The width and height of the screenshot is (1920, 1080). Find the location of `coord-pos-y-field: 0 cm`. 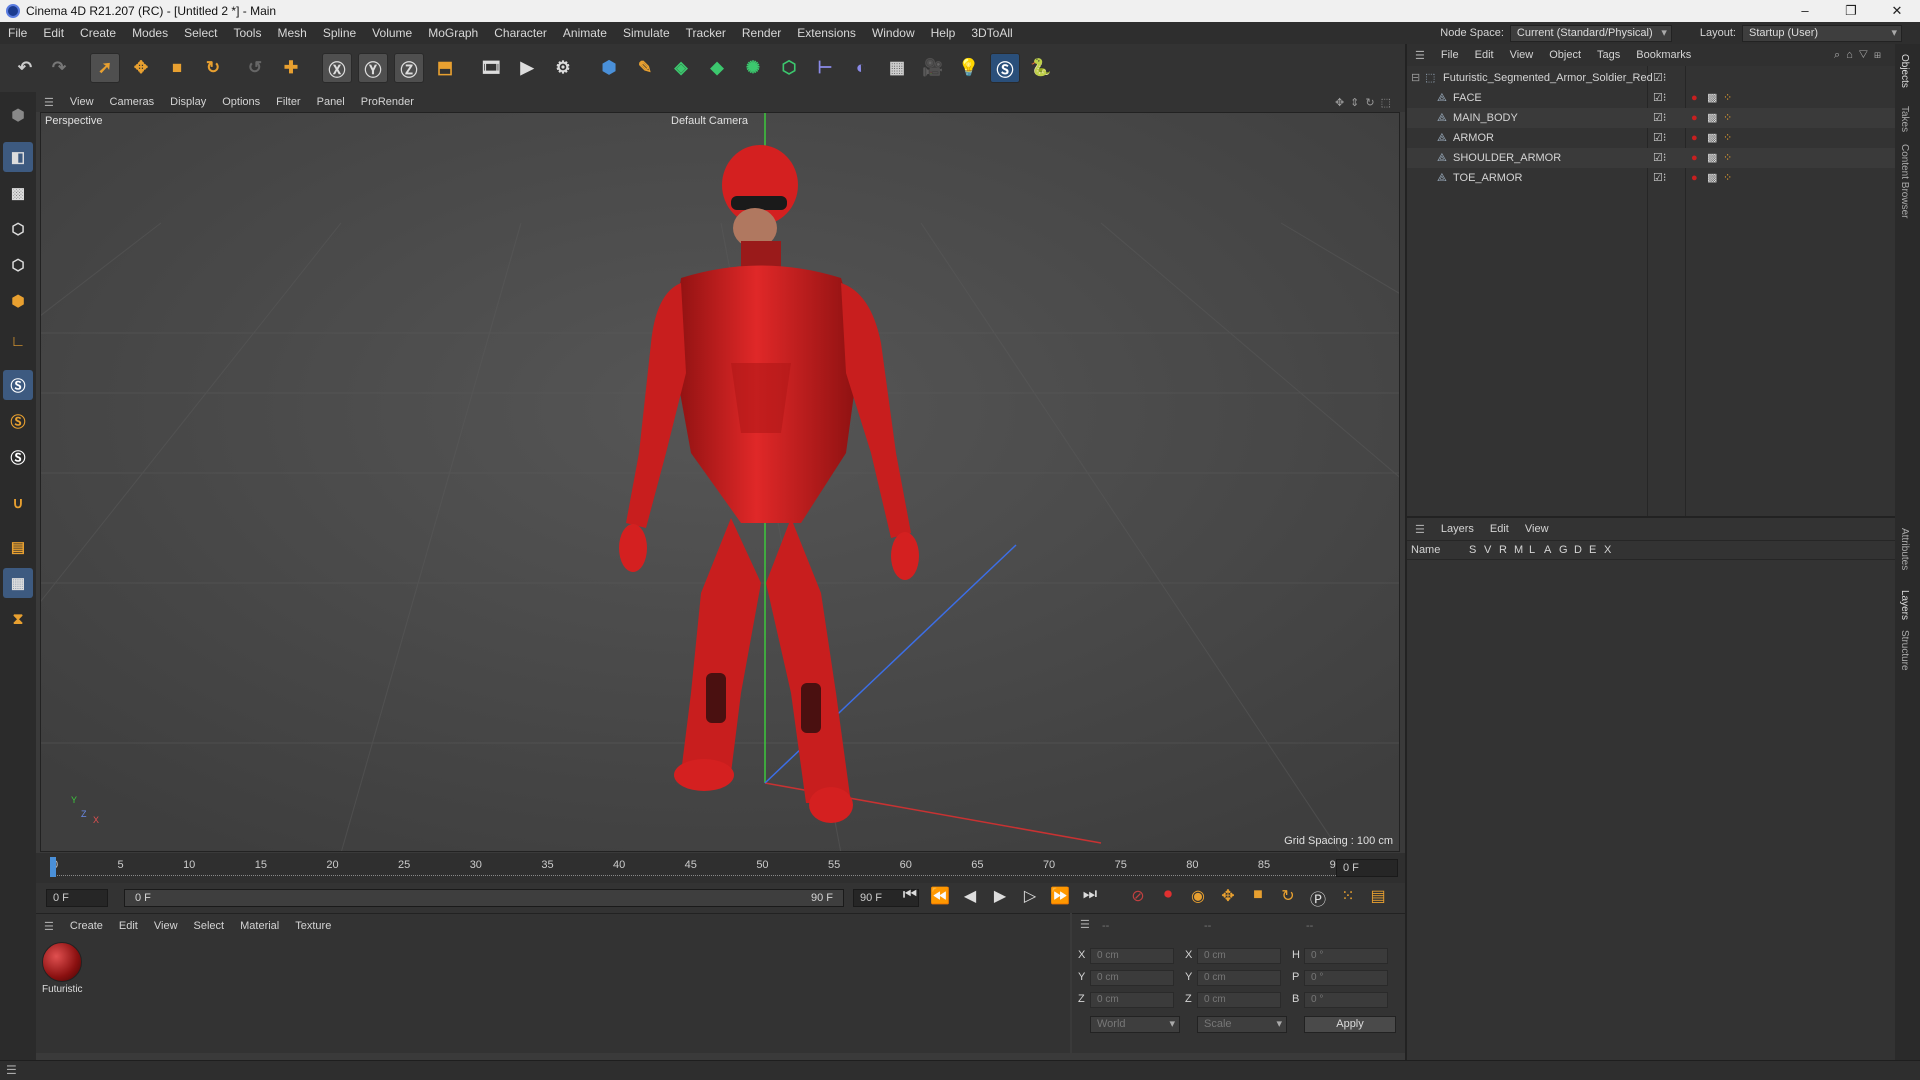

coord-pos-y-field: 0 cm is located at coordinates (1132, 978).